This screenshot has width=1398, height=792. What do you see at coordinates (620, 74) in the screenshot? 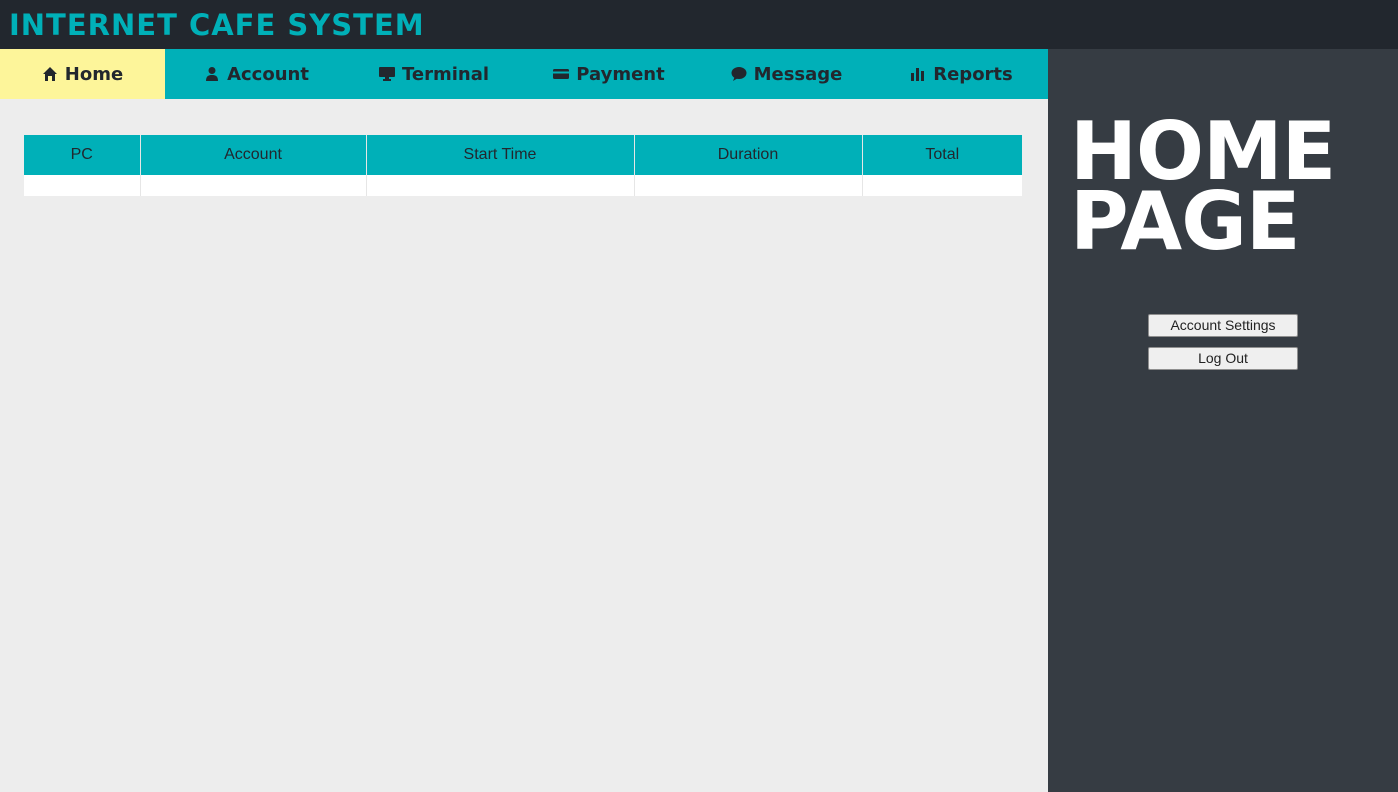
I see `nav-item-label: Payment` at bounding box center [620, 74].